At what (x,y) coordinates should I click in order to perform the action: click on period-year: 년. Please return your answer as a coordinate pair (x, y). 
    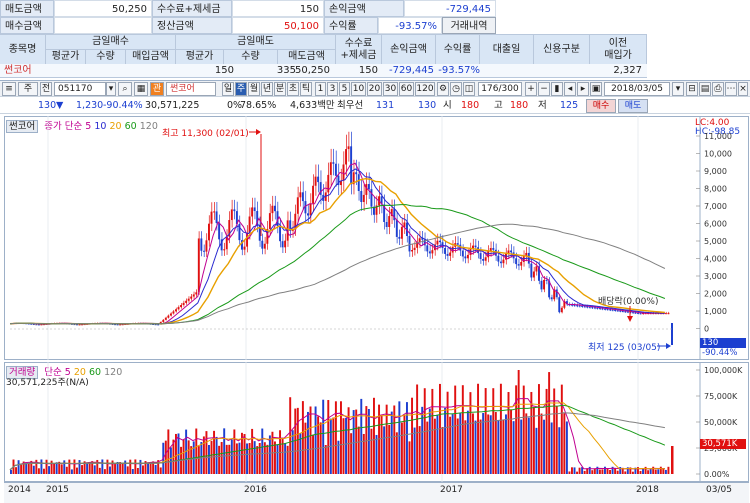
    Looking at the image, I should click on (267, 89).